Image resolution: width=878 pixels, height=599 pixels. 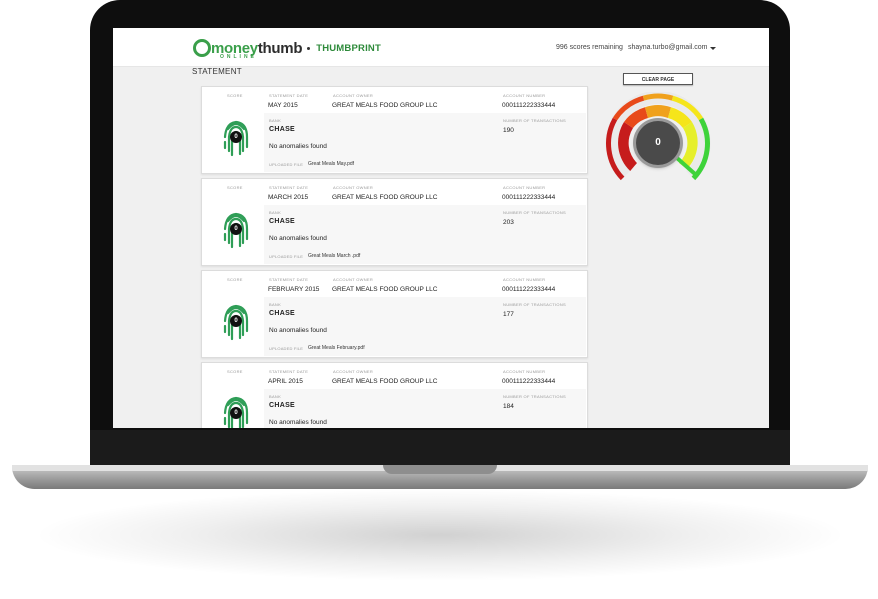 What do you see at coordinates (508, 314) in the screenshot?
I see `transaction-count: 177` at bounding box center [508, 314].